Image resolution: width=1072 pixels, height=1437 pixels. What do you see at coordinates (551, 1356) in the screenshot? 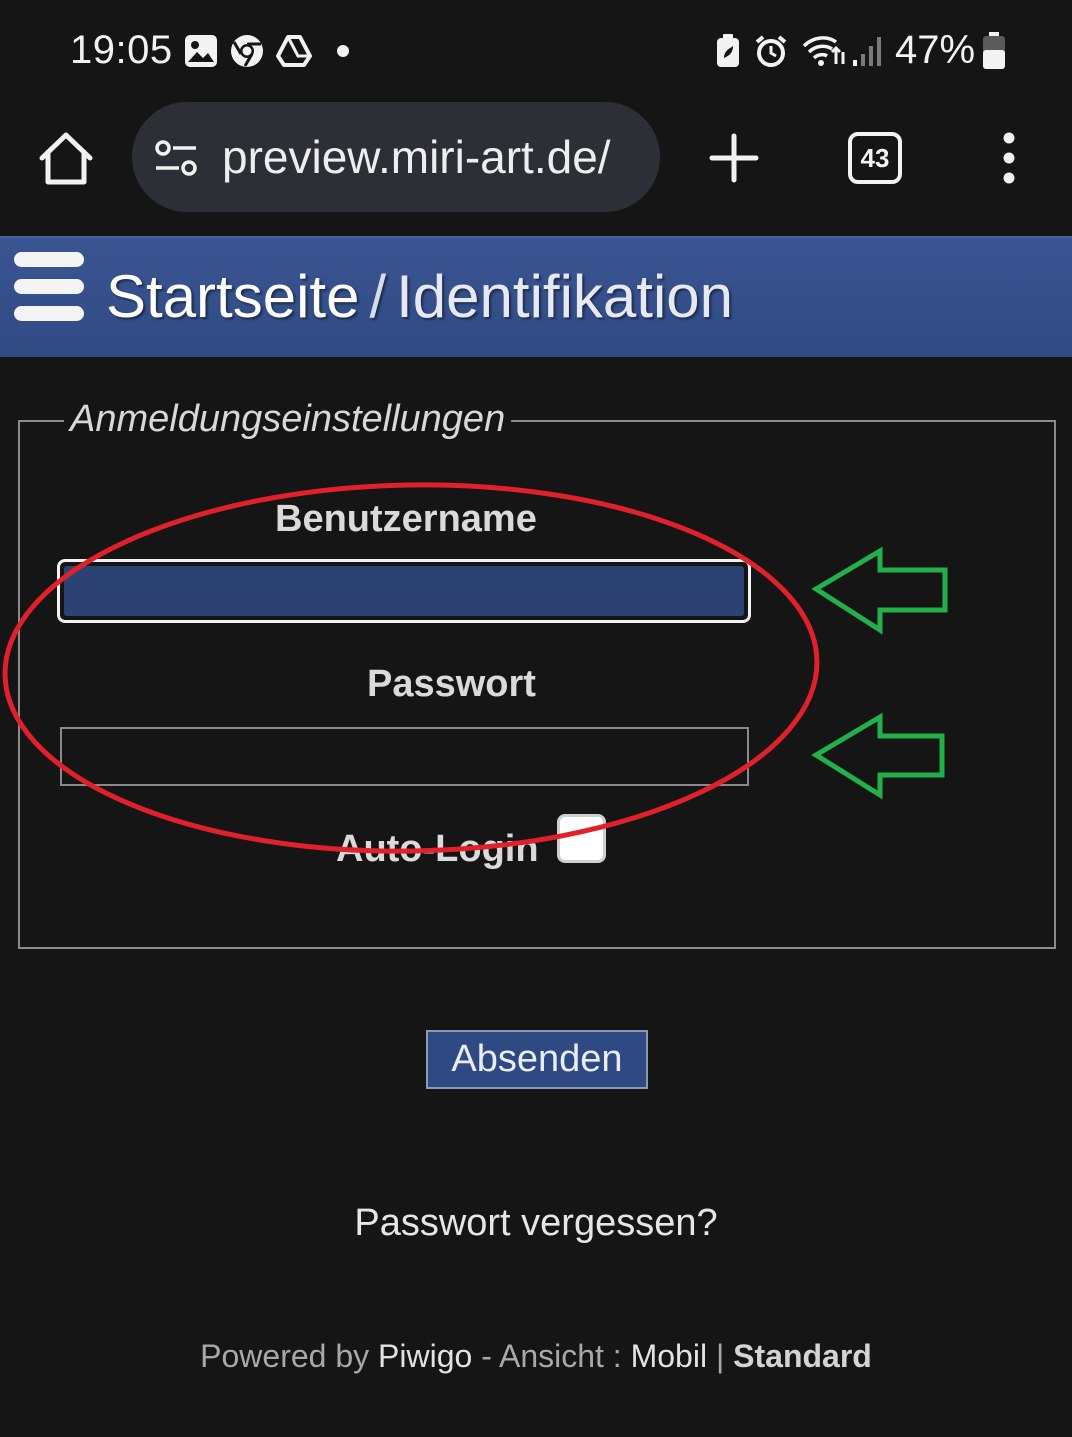
I see `footer-view-label: - Ansicht :` at bounding box center [551, 1356].